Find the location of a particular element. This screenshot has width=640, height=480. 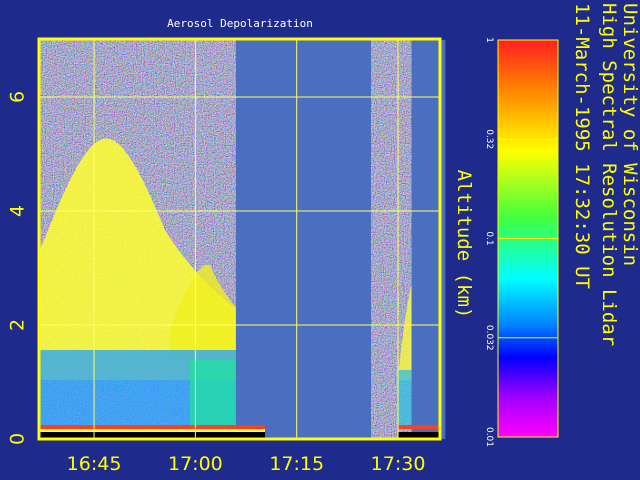

side-title-line: University of Wisconsin is located at coordinates (629, 134).